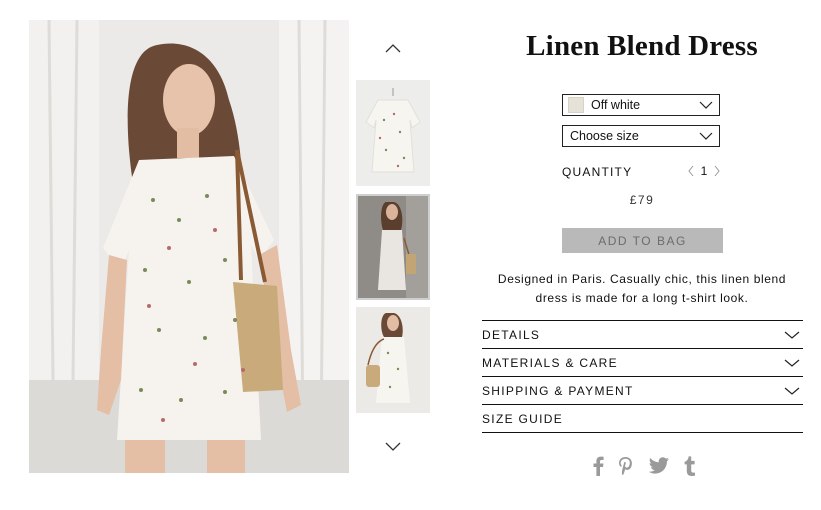 This screenshot has height=510, width=821. Describe the element at coordinates (598, 468) in the screenshot. I see `facebook-icon` at that location.